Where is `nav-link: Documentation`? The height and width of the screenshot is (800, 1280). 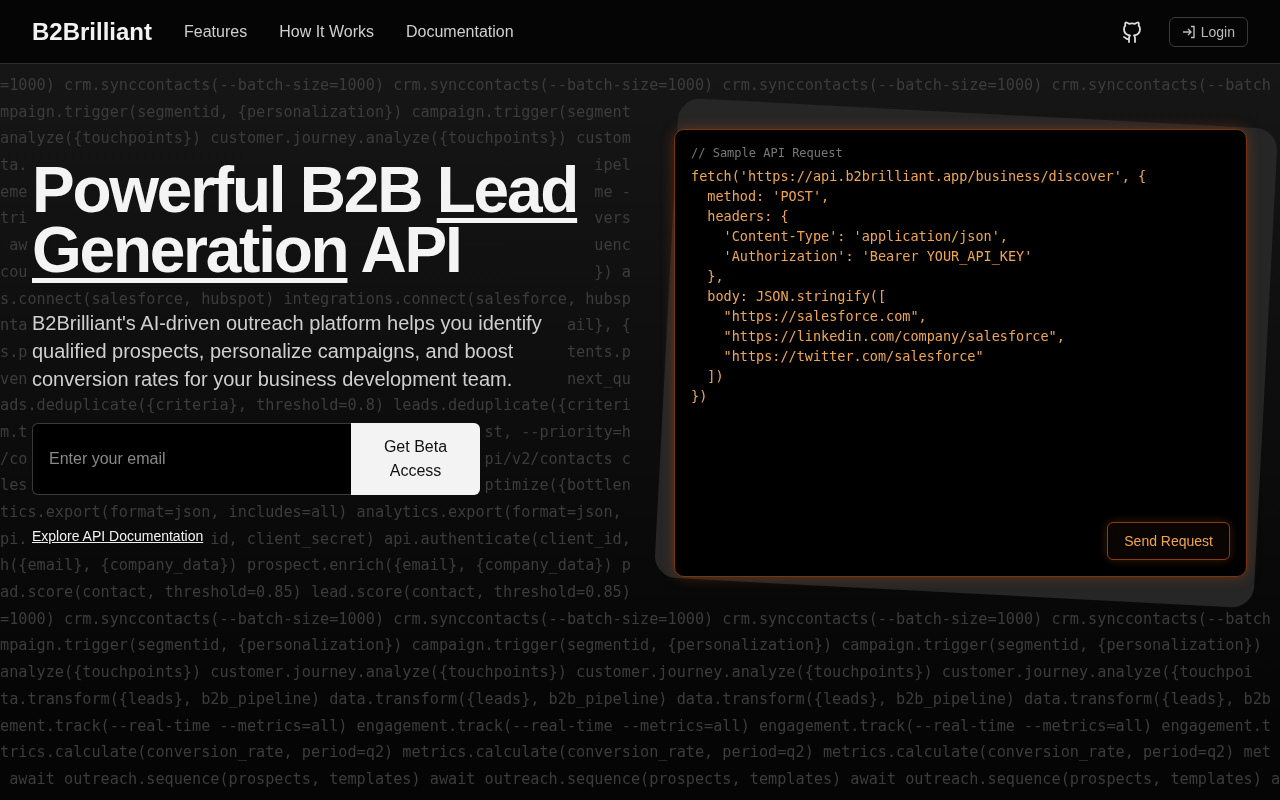
nav-link: Documentation is located at coordinates (460, 31).